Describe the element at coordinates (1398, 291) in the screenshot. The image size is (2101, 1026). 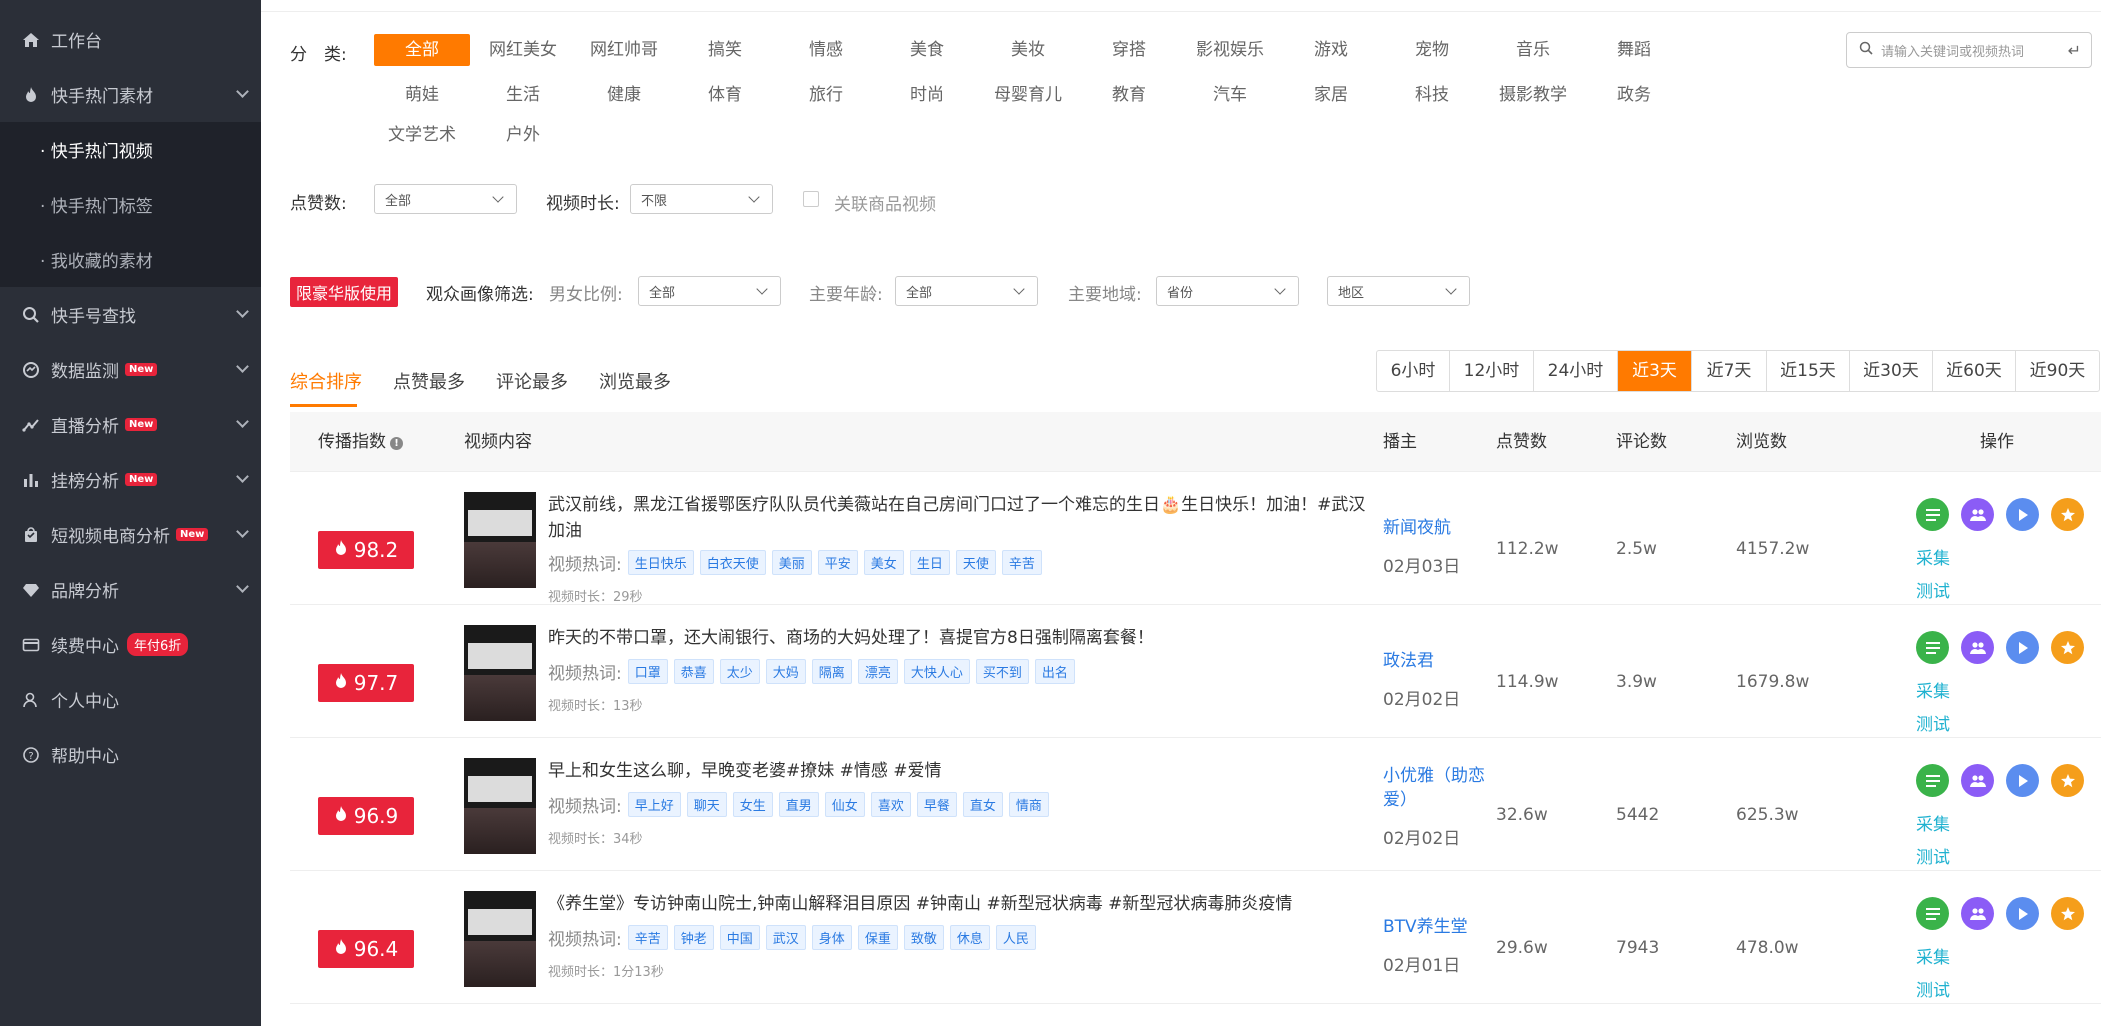
I see `area-select: 地区` at that location.